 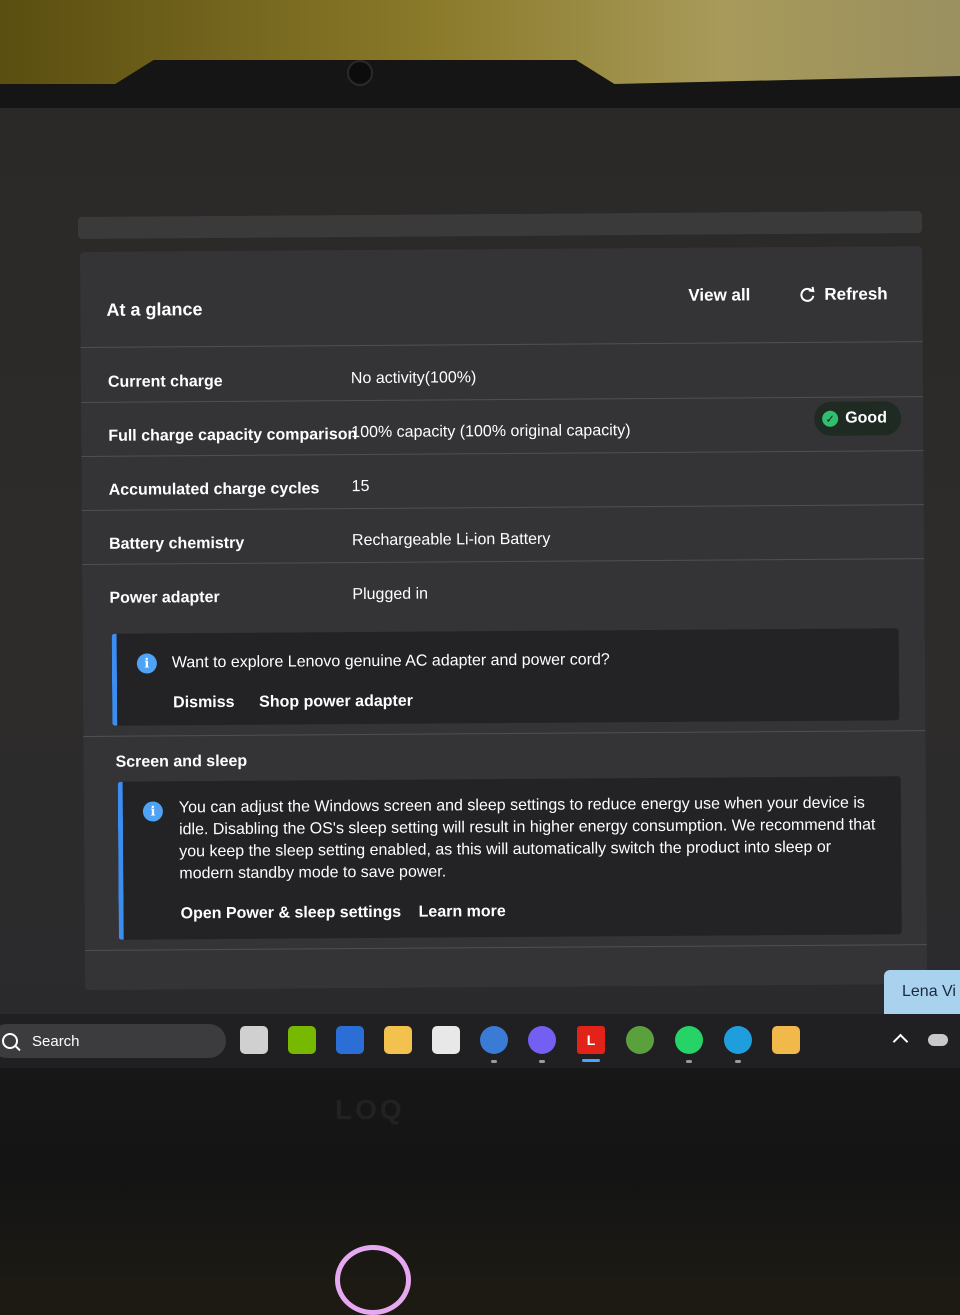 What do you see at coordinates (591, 1060) in the screenshot?
I see `active-app-indicator` at bounding box center [591, 1060].